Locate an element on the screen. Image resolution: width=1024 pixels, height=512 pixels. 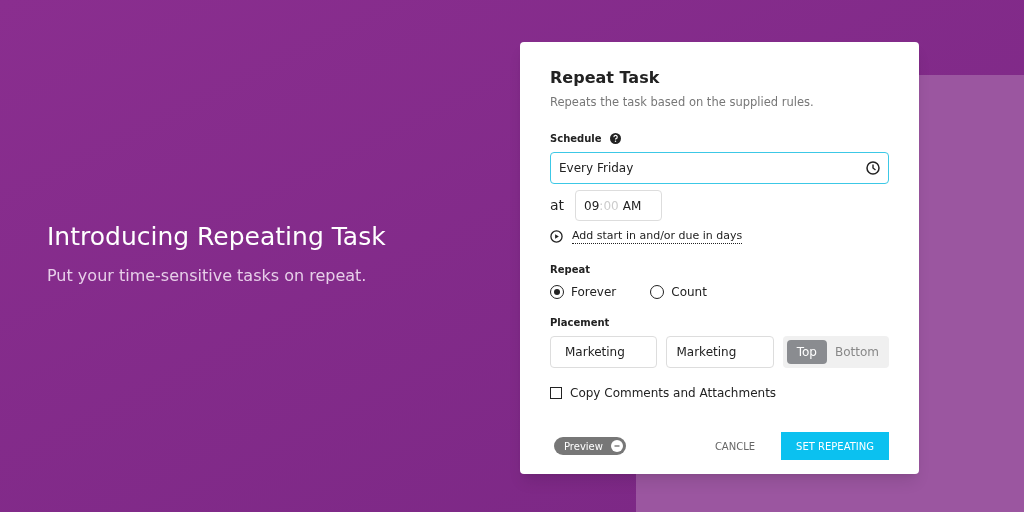
minus-circle-icon is located at coordinates (616, 446).